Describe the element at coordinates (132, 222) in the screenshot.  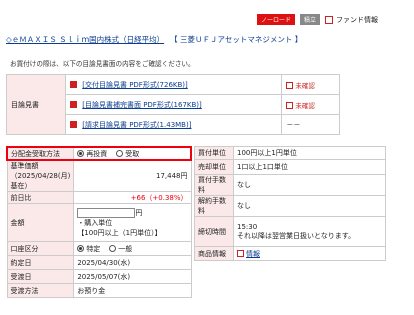
I see `amount-cell: 円 ・購入単位 【100円以上（1円単位）】` at that location.